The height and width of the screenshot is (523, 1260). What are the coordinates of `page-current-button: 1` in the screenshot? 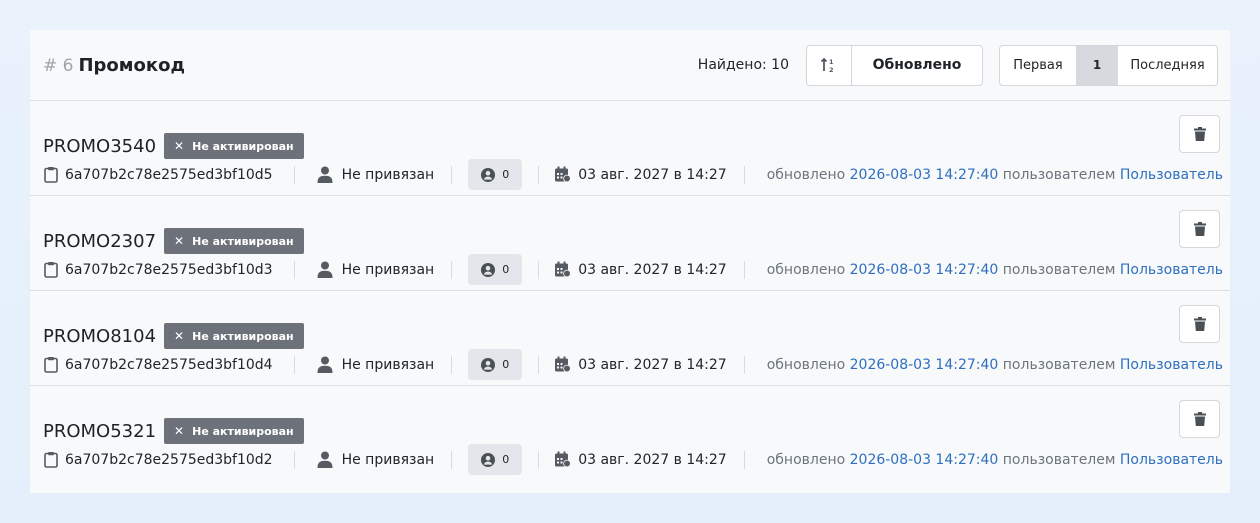 It's located at (1097, 65).